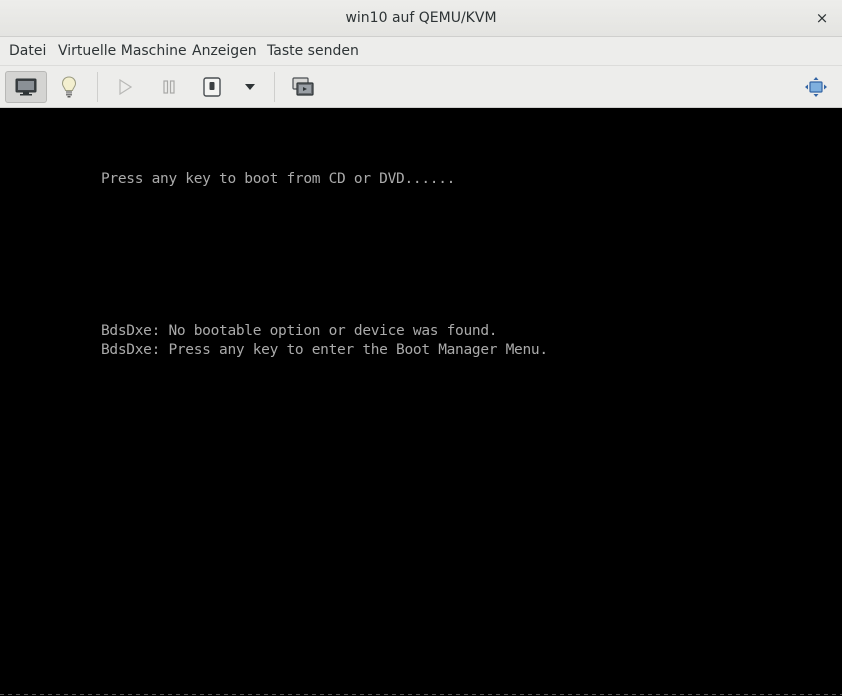  Describe the element at coordinates (822, 18) in the screenshot. I see `close-button: ×` at that location.